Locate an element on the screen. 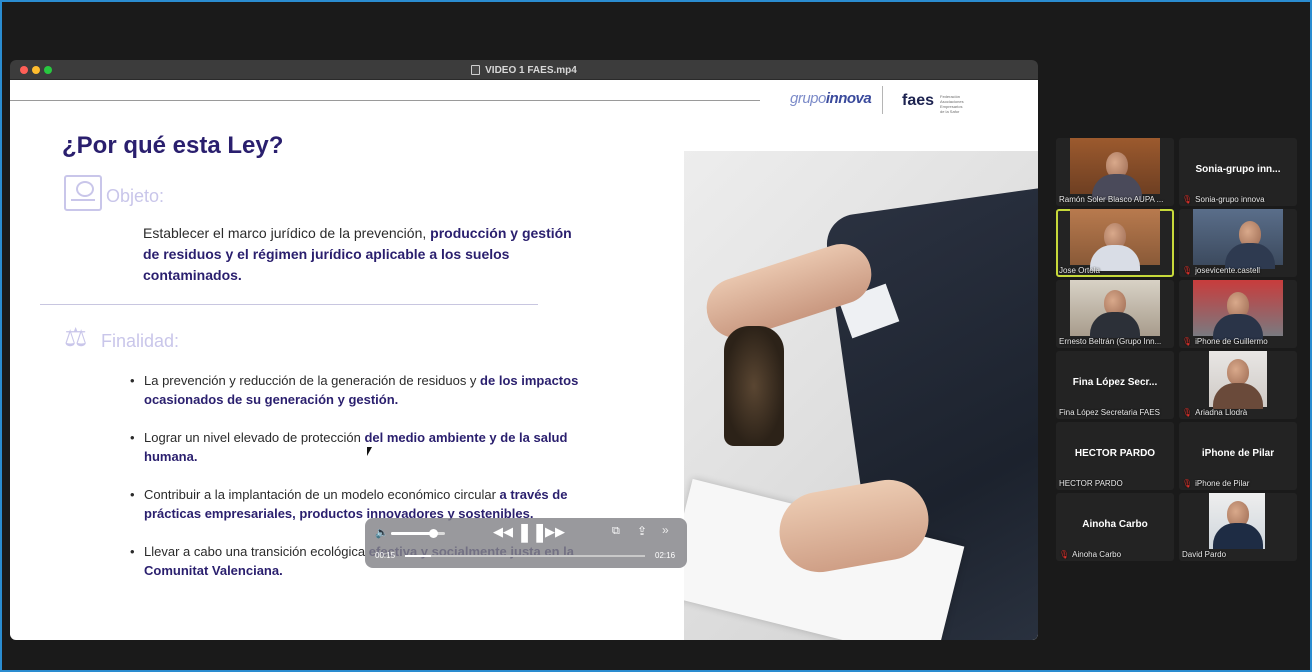 The width and height of the screenshot is (1312, 672). participant-tile-pilar: iPhone de Pilar 🎙 iPhone de Pilar is located at coordinates (1238, 456).